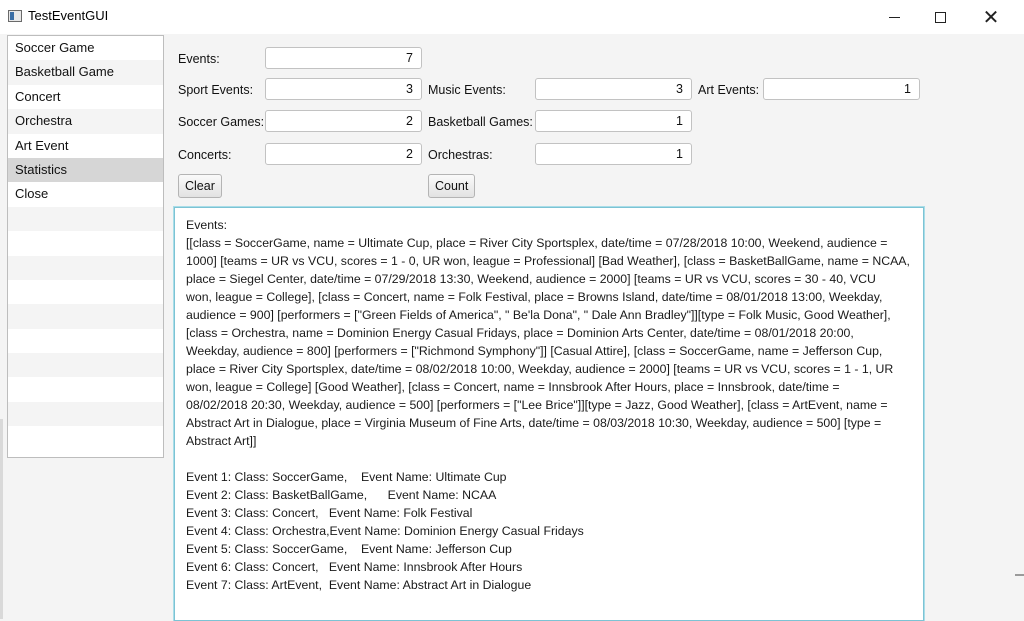 The width and height of the screenshot is (1024, 621). Describe the element at coordinates (85, 146) in the screenshot. I see `sidebar-item-art-event: Art Event` at that location.